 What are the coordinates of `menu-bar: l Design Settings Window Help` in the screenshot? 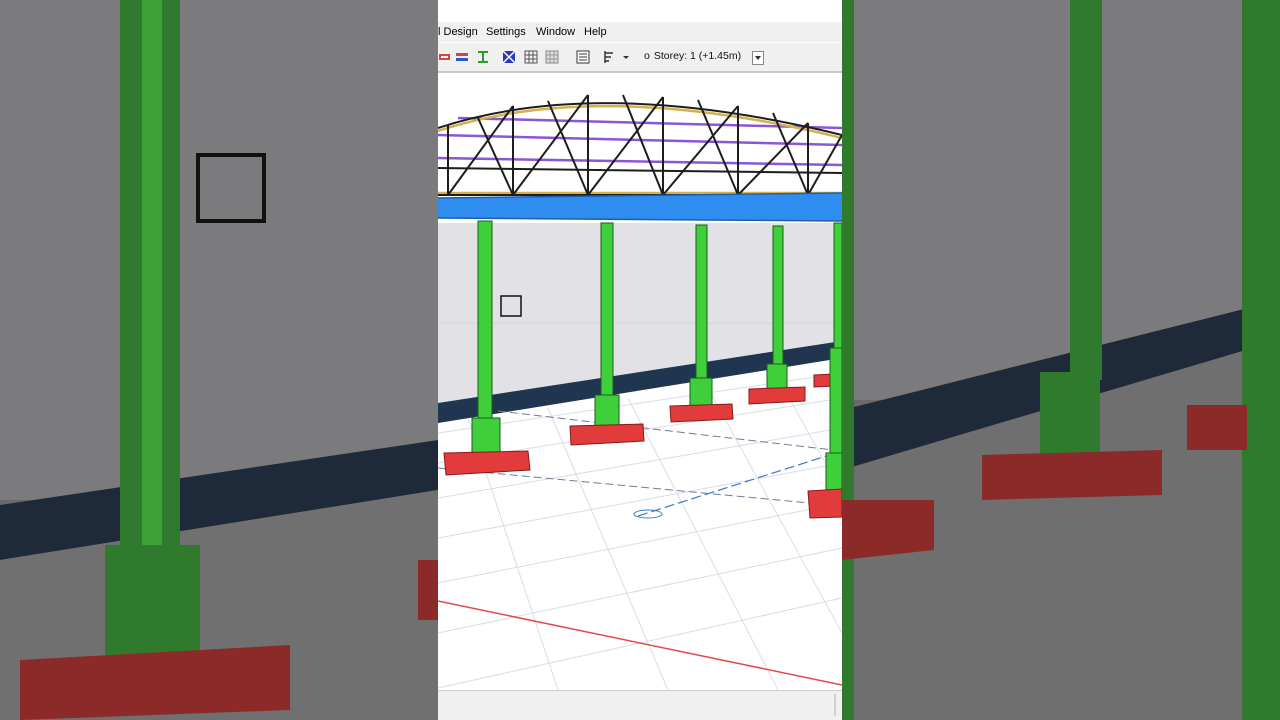 It's located at (640, 32).